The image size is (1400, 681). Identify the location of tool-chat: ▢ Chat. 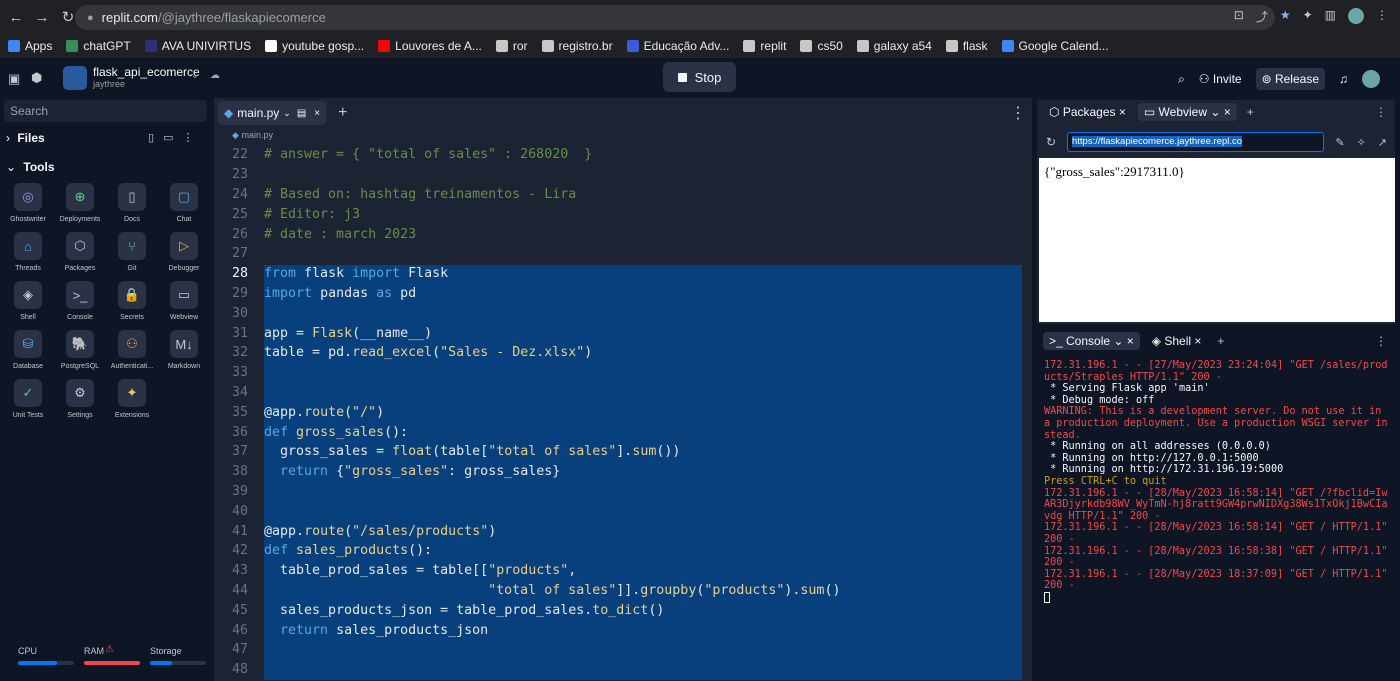
(184, 203).